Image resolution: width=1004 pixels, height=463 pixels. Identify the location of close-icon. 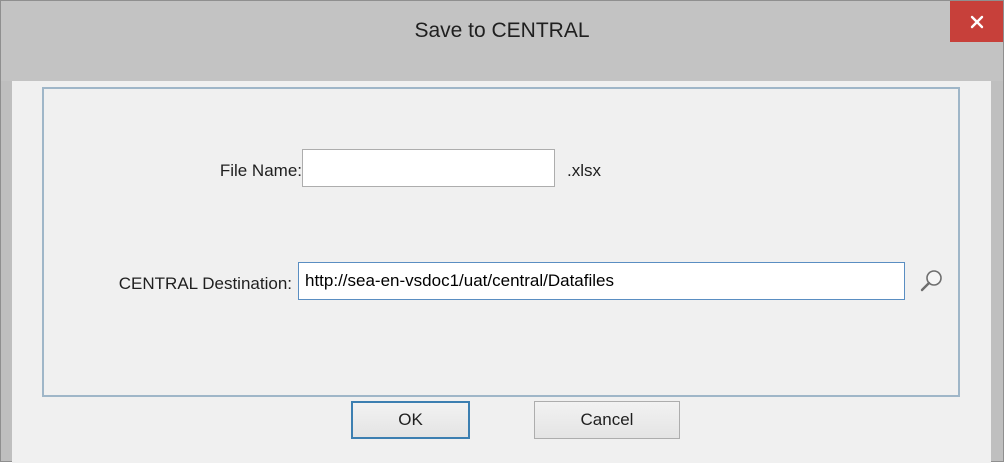
(976, 21).